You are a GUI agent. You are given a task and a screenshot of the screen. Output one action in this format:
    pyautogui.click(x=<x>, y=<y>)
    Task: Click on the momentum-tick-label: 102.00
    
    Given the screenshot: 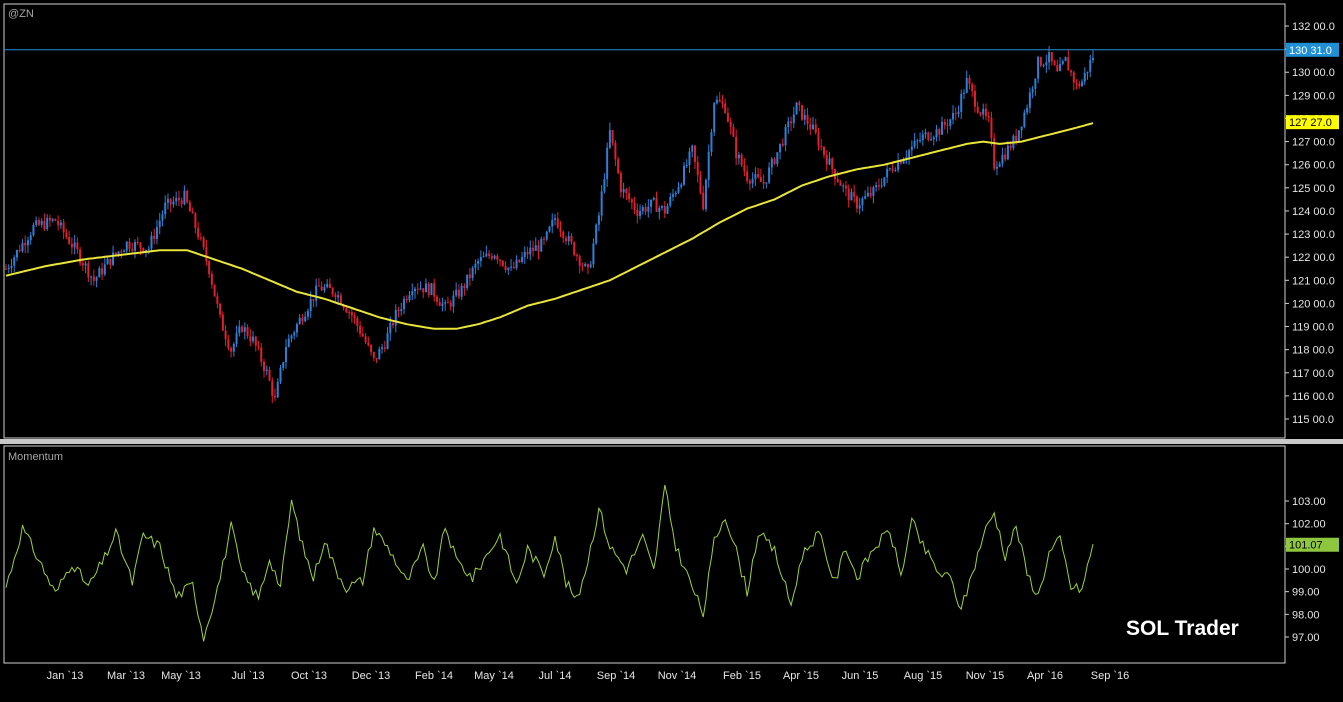 What is the action you would take?
    pyautogui.click(x=1309, y=525)
    